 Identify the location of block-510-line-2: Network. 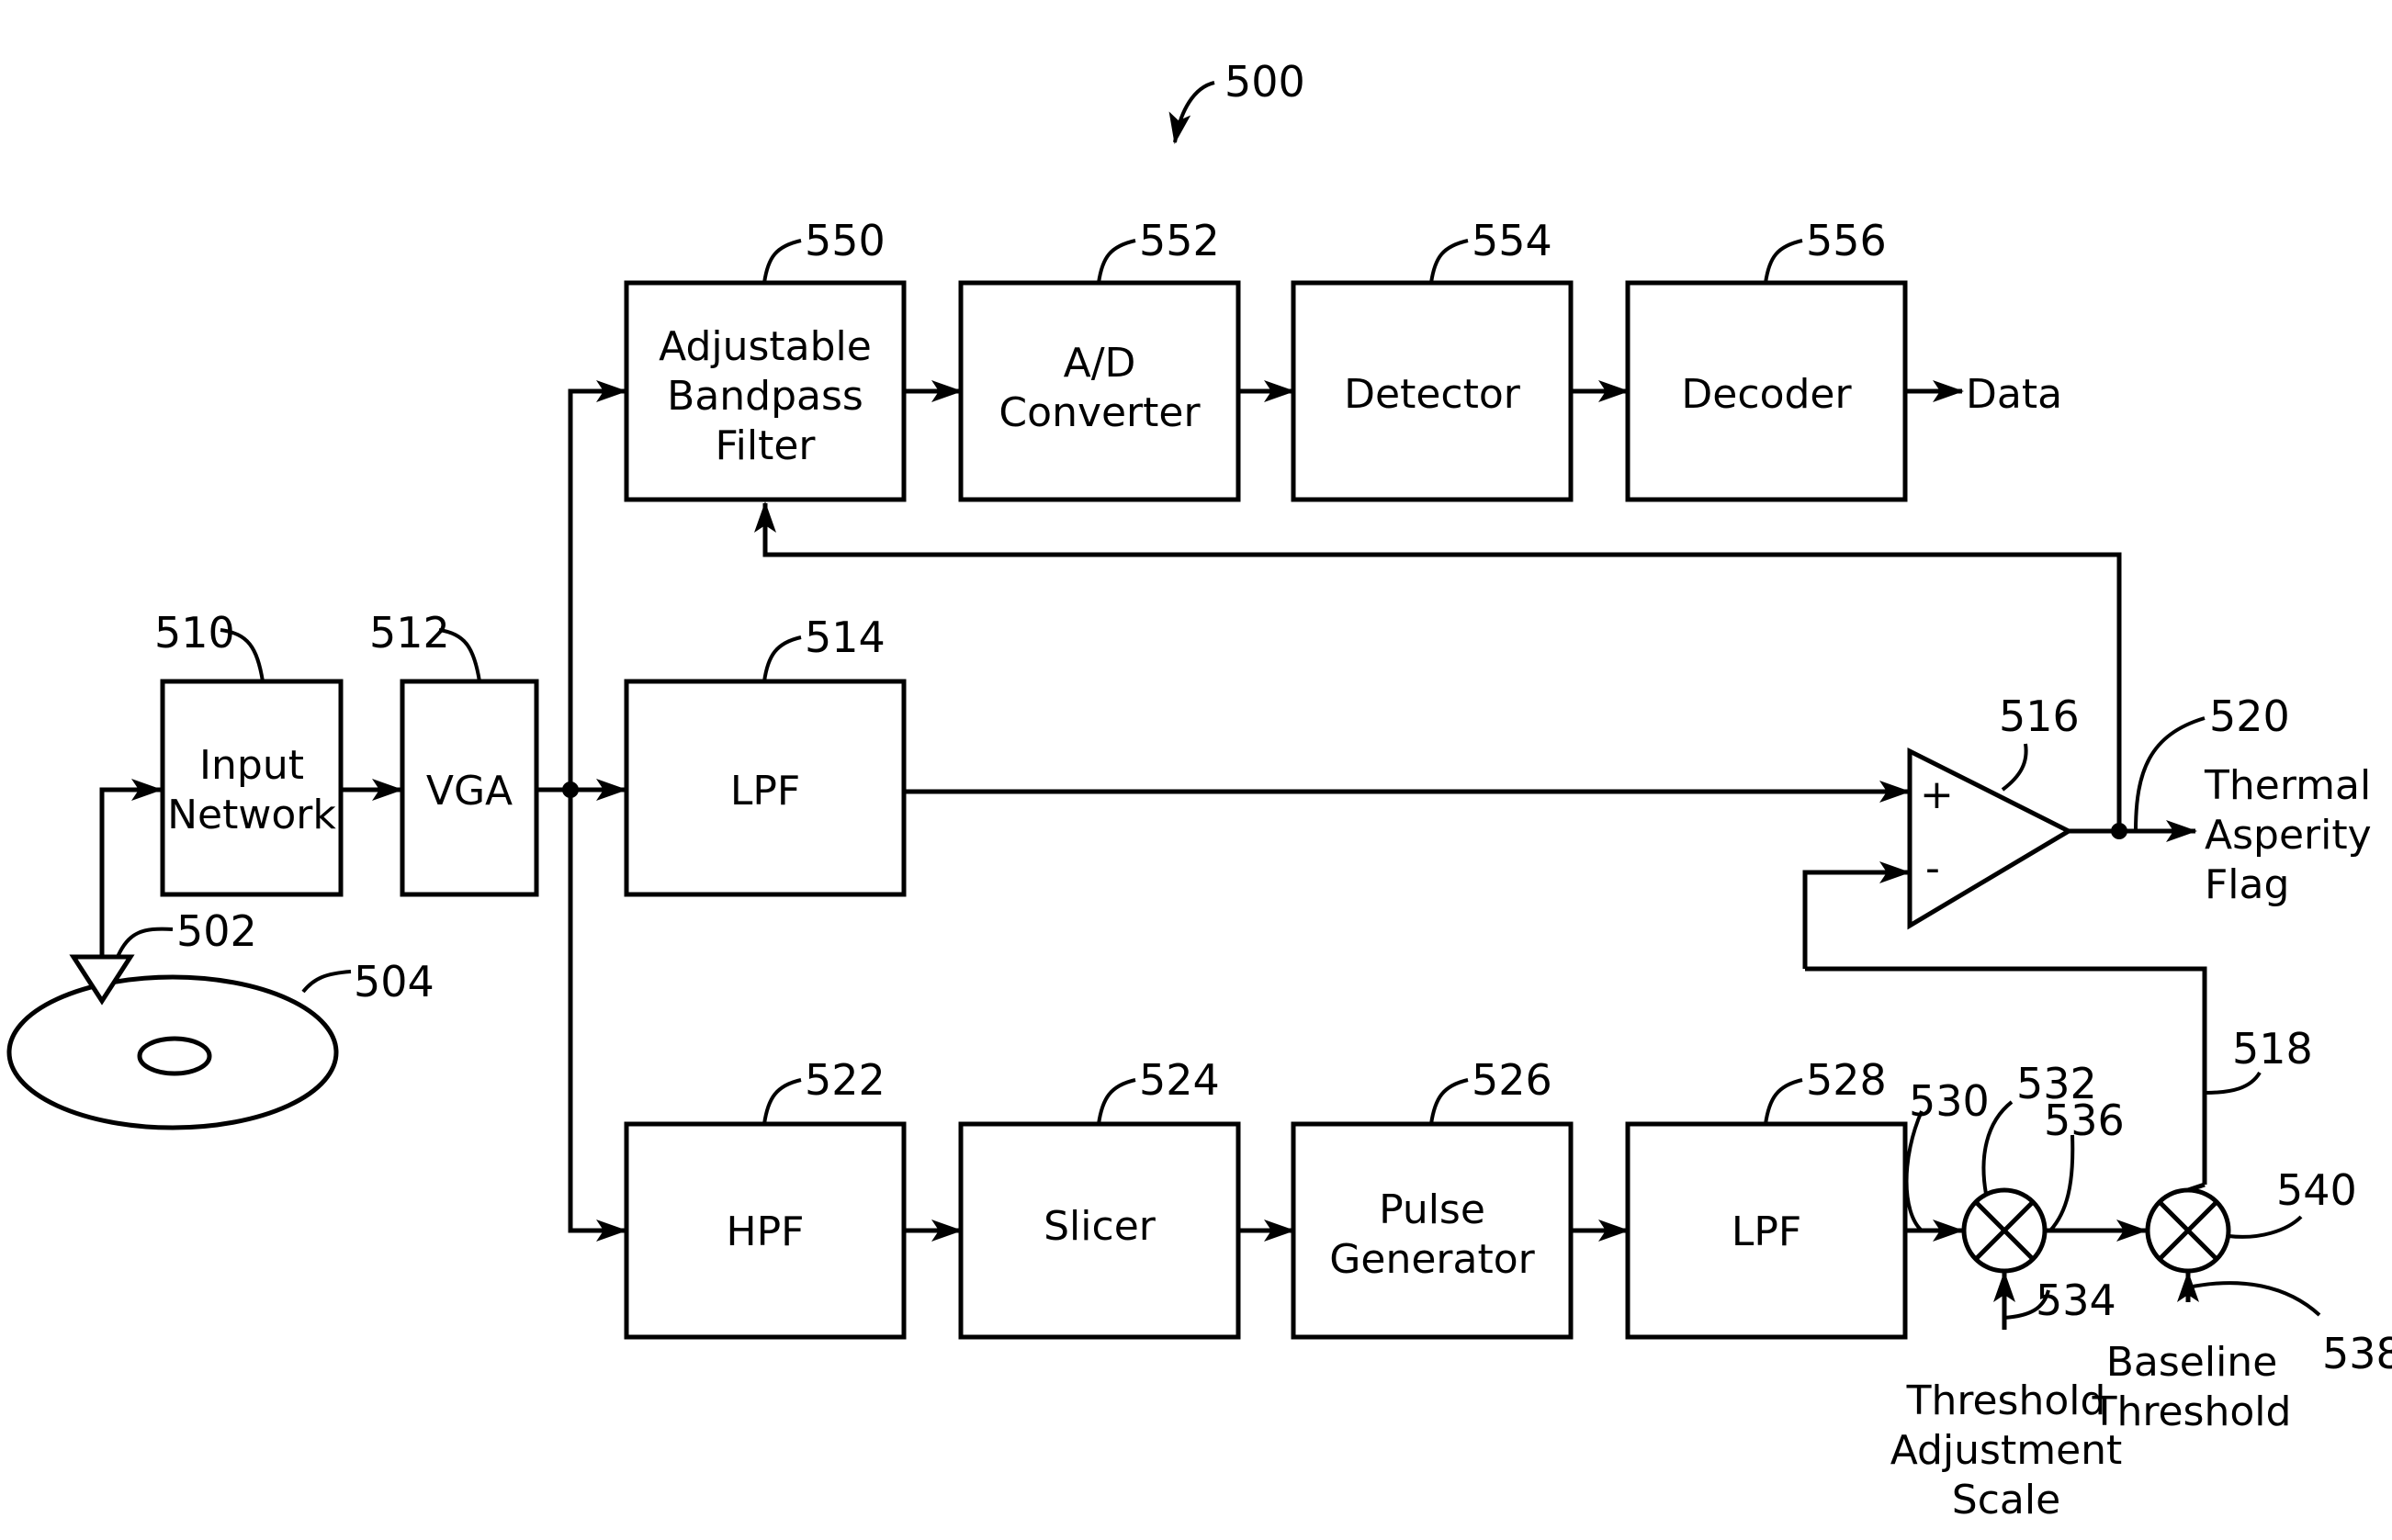
(251, 815).